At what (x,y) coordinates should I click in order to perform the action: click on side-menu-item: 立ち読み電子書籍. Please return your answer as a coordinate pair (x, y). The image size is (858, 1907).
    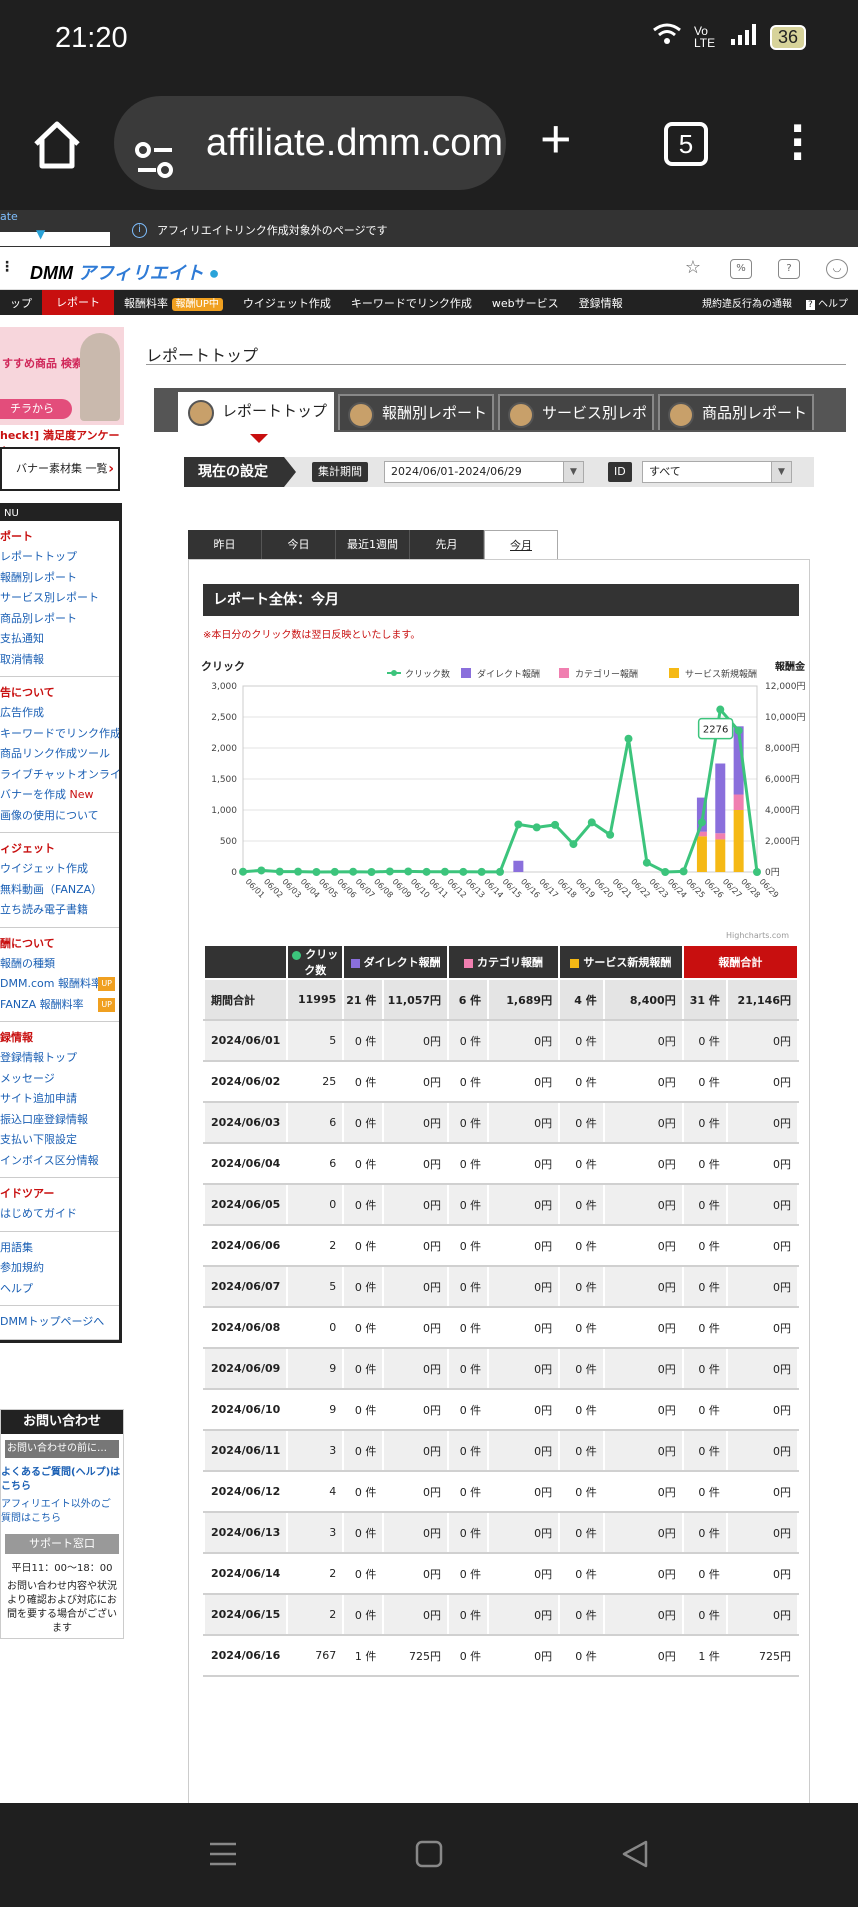
    Looking at the image, I should click on (59, 910).